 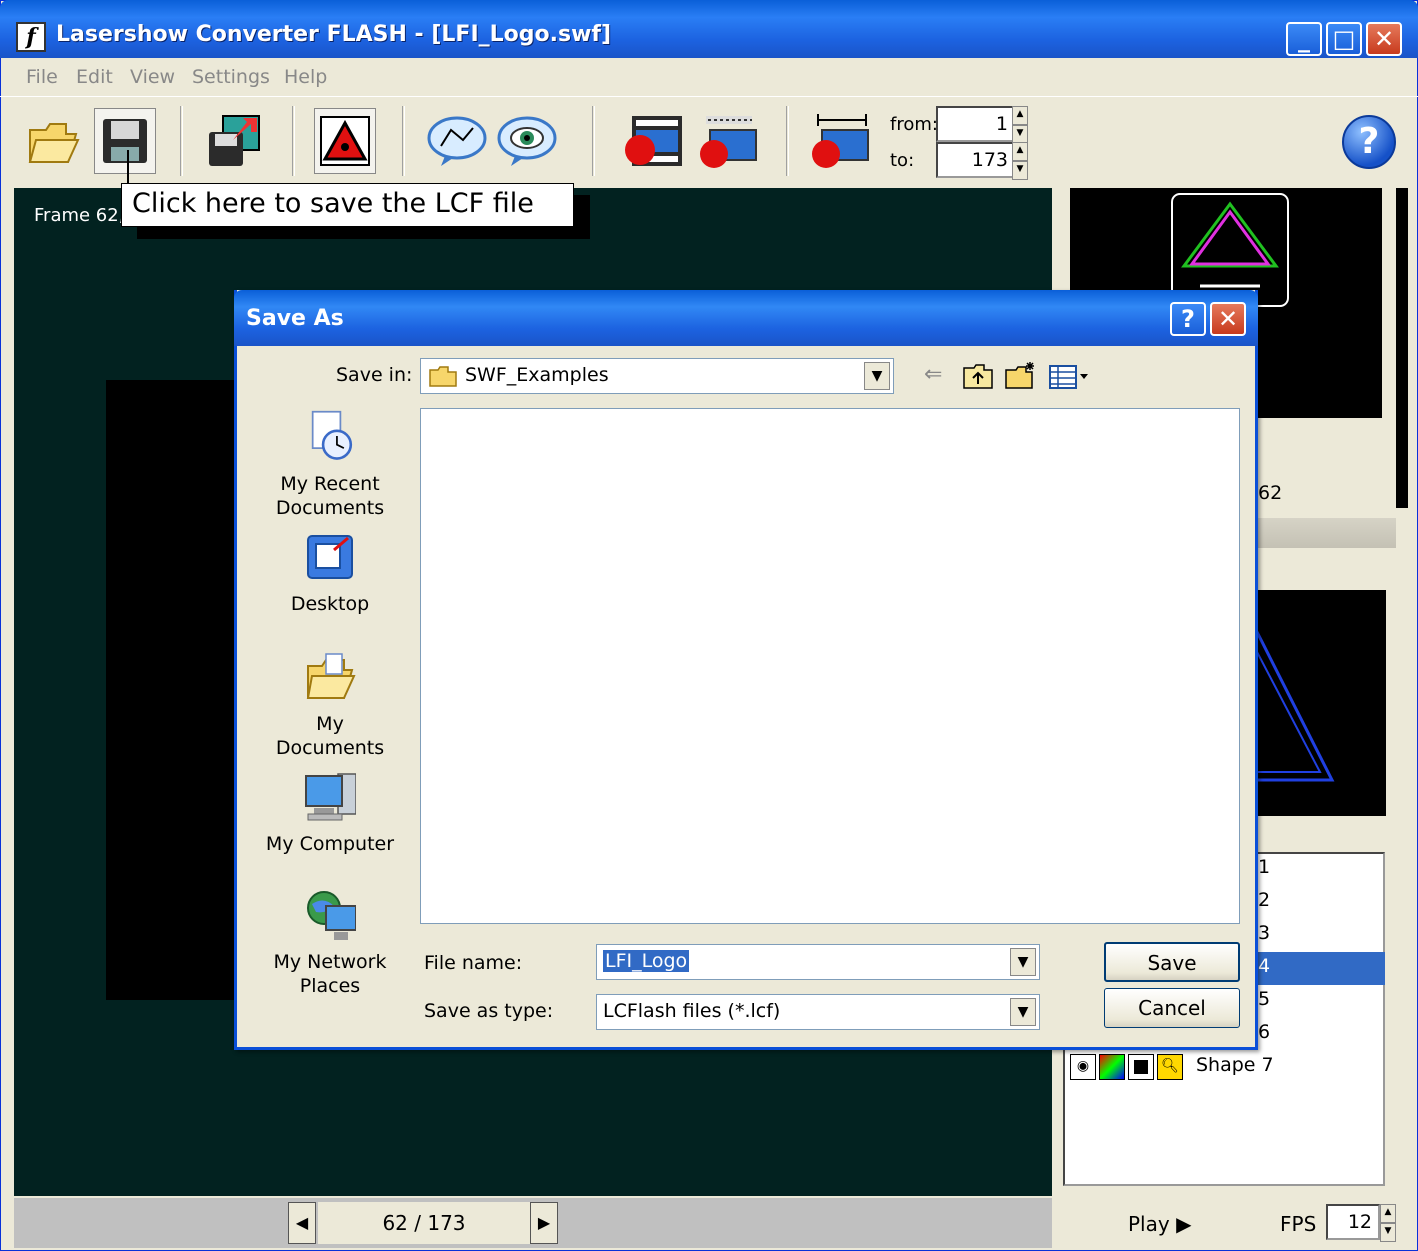 I want to click on desktop-icon, so click(x=330, y=557).